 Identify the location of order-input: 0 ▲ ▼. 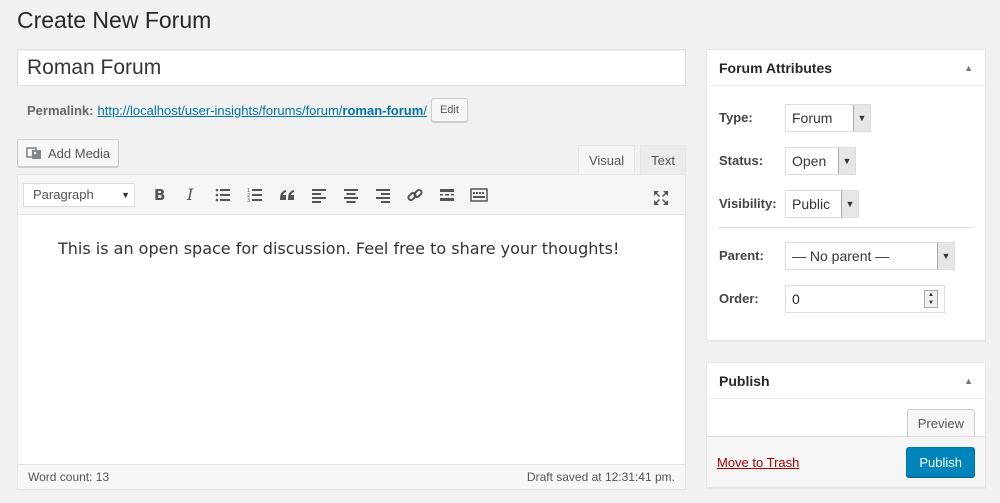
(865, 298).